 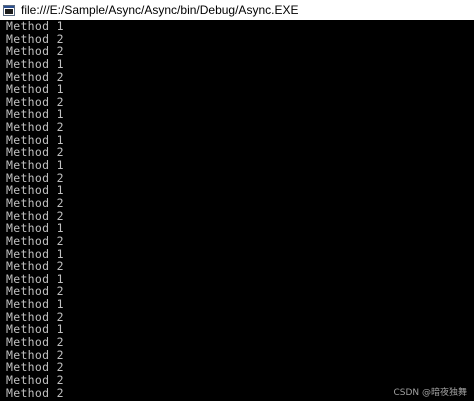 I want to click on watermark-text: CSDN @暗夜独舞, so click(x=430, y=393).